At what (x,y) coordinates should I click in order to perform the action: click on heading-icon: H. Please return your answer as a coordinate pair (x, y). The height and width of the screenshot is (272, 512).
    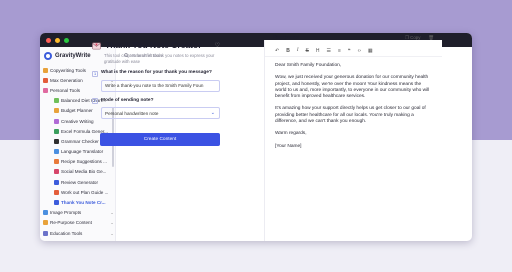
    Looking at the image, I should click on (318, 51).